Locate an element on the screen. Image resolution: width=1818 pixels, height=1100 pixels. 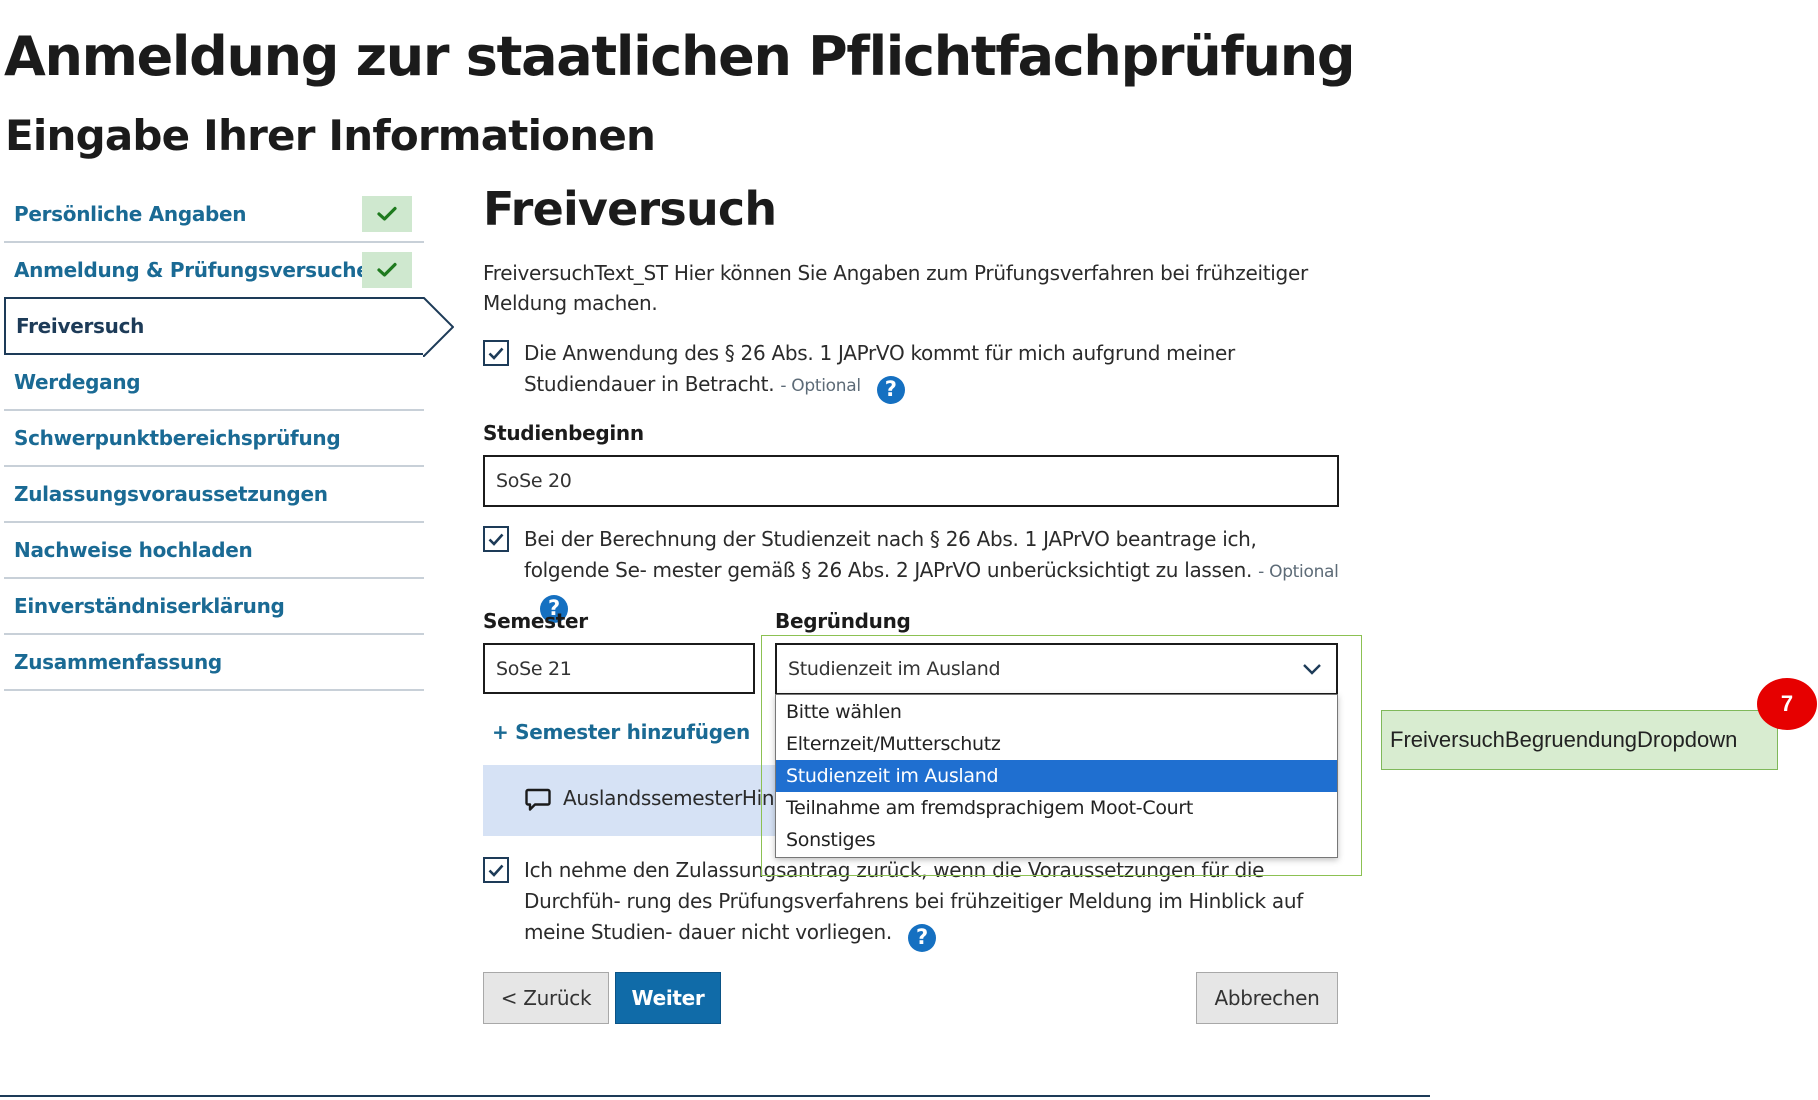
cancel-button: Abbrechen is located at coordinates (1267, 998).